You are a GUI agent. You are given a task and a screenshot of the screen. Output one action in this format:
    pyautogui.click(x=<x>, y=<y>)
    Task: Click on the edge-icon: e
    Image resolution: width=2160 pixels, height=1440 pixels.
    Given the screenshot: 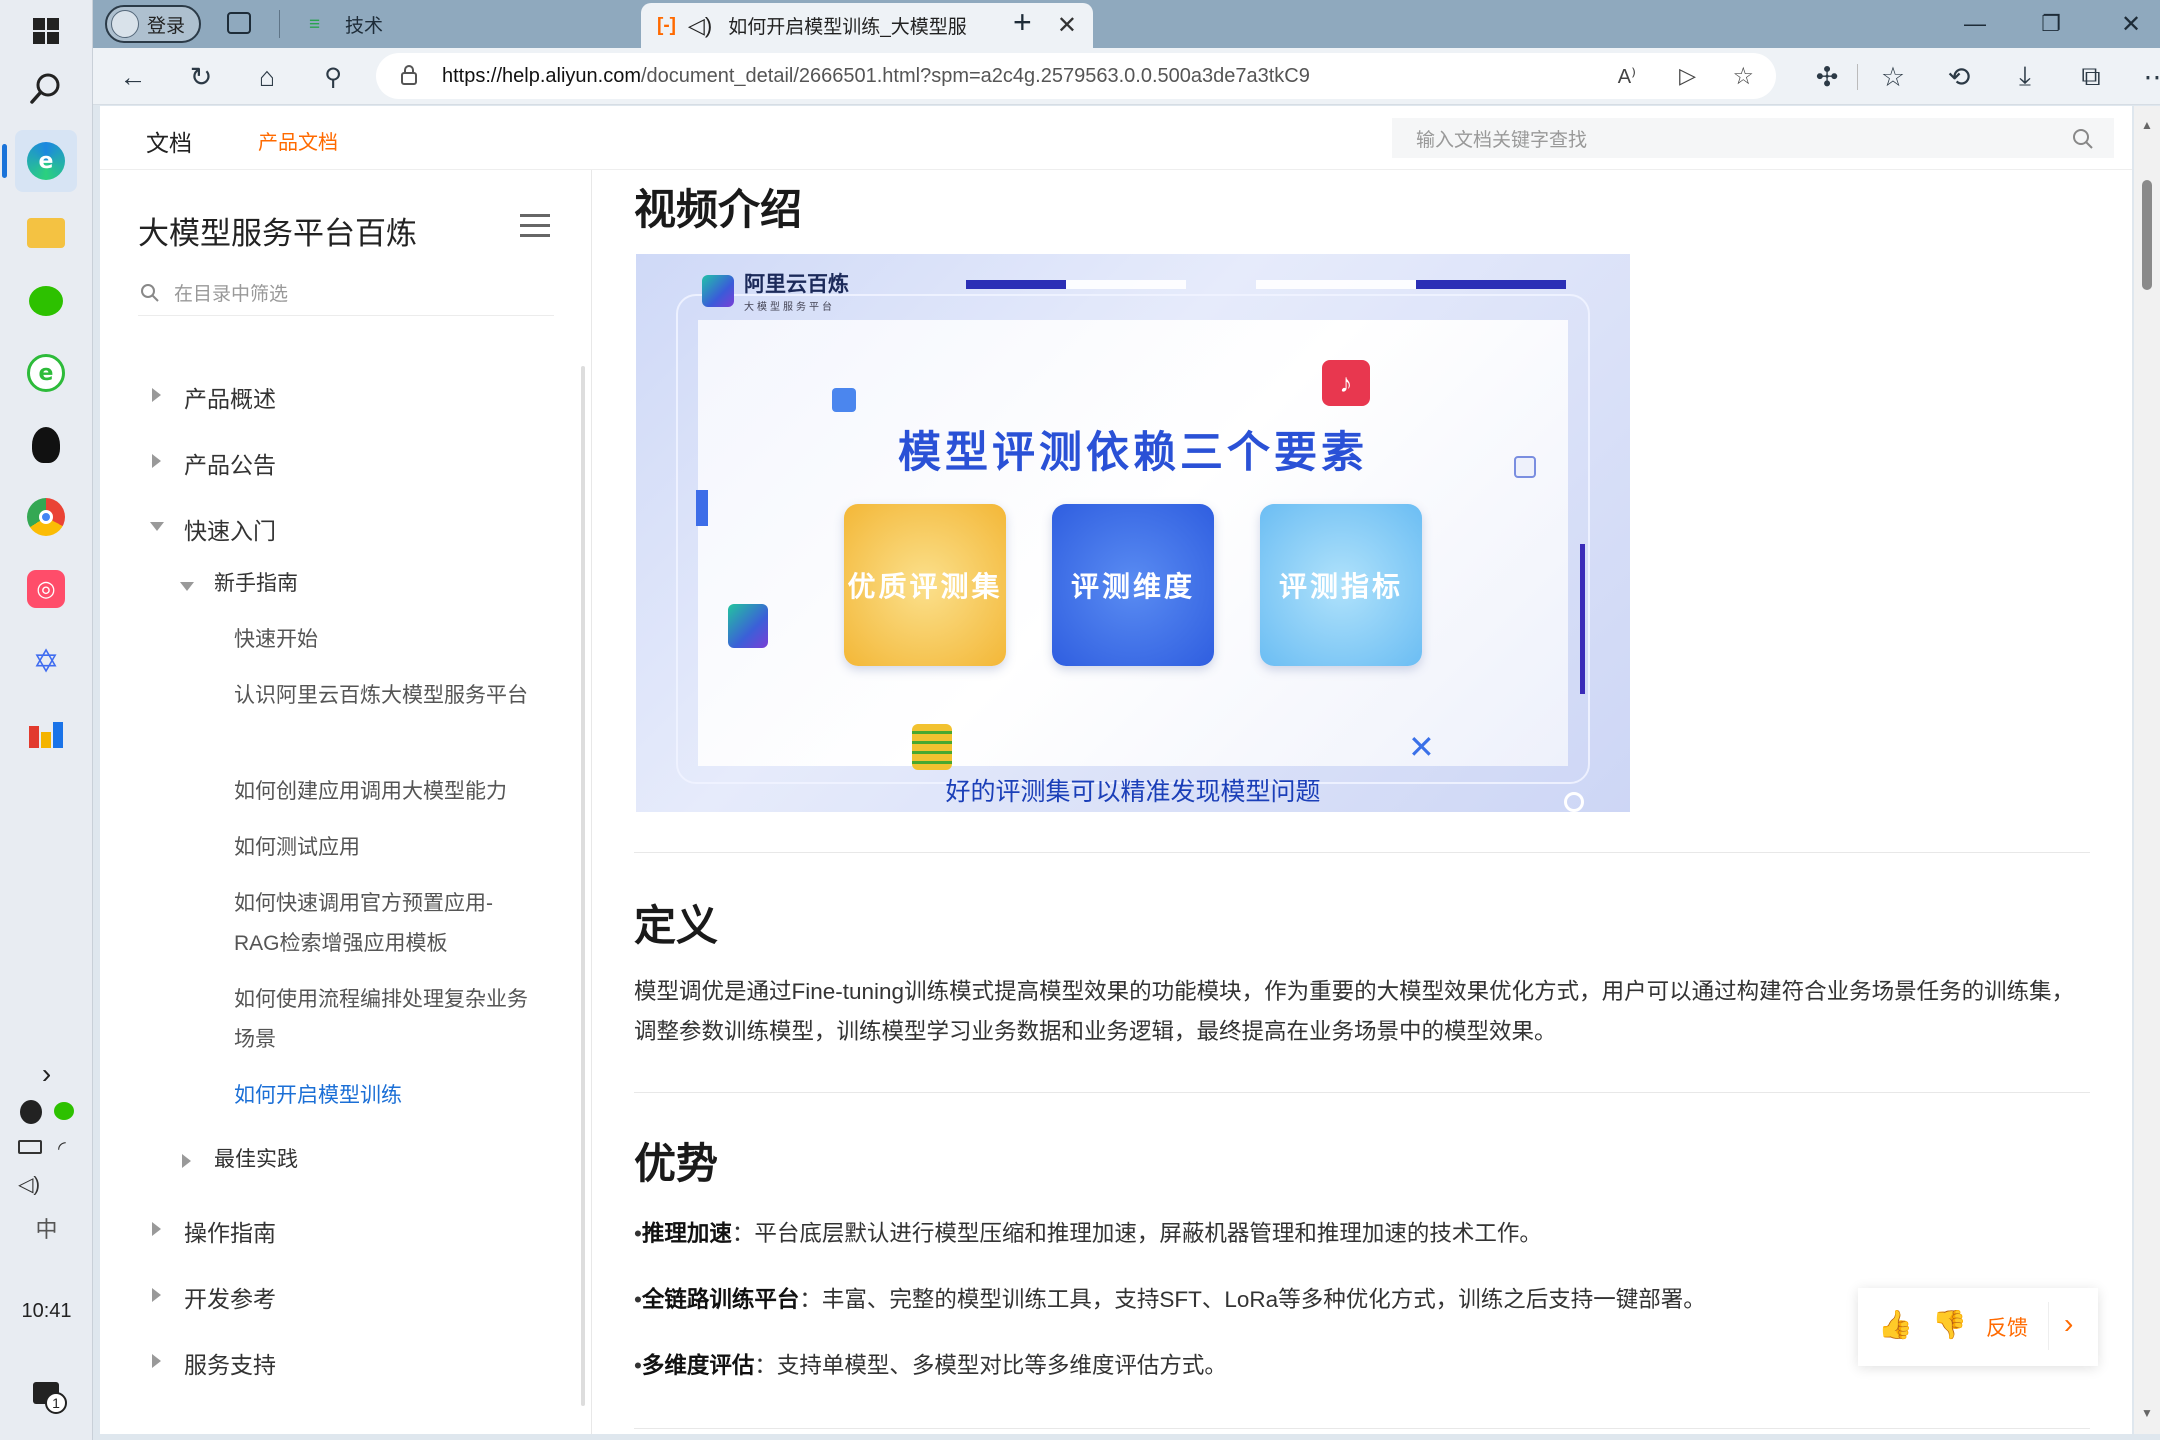 What is the action you would take?
    pyautogui.click(x=46, y=161)
    